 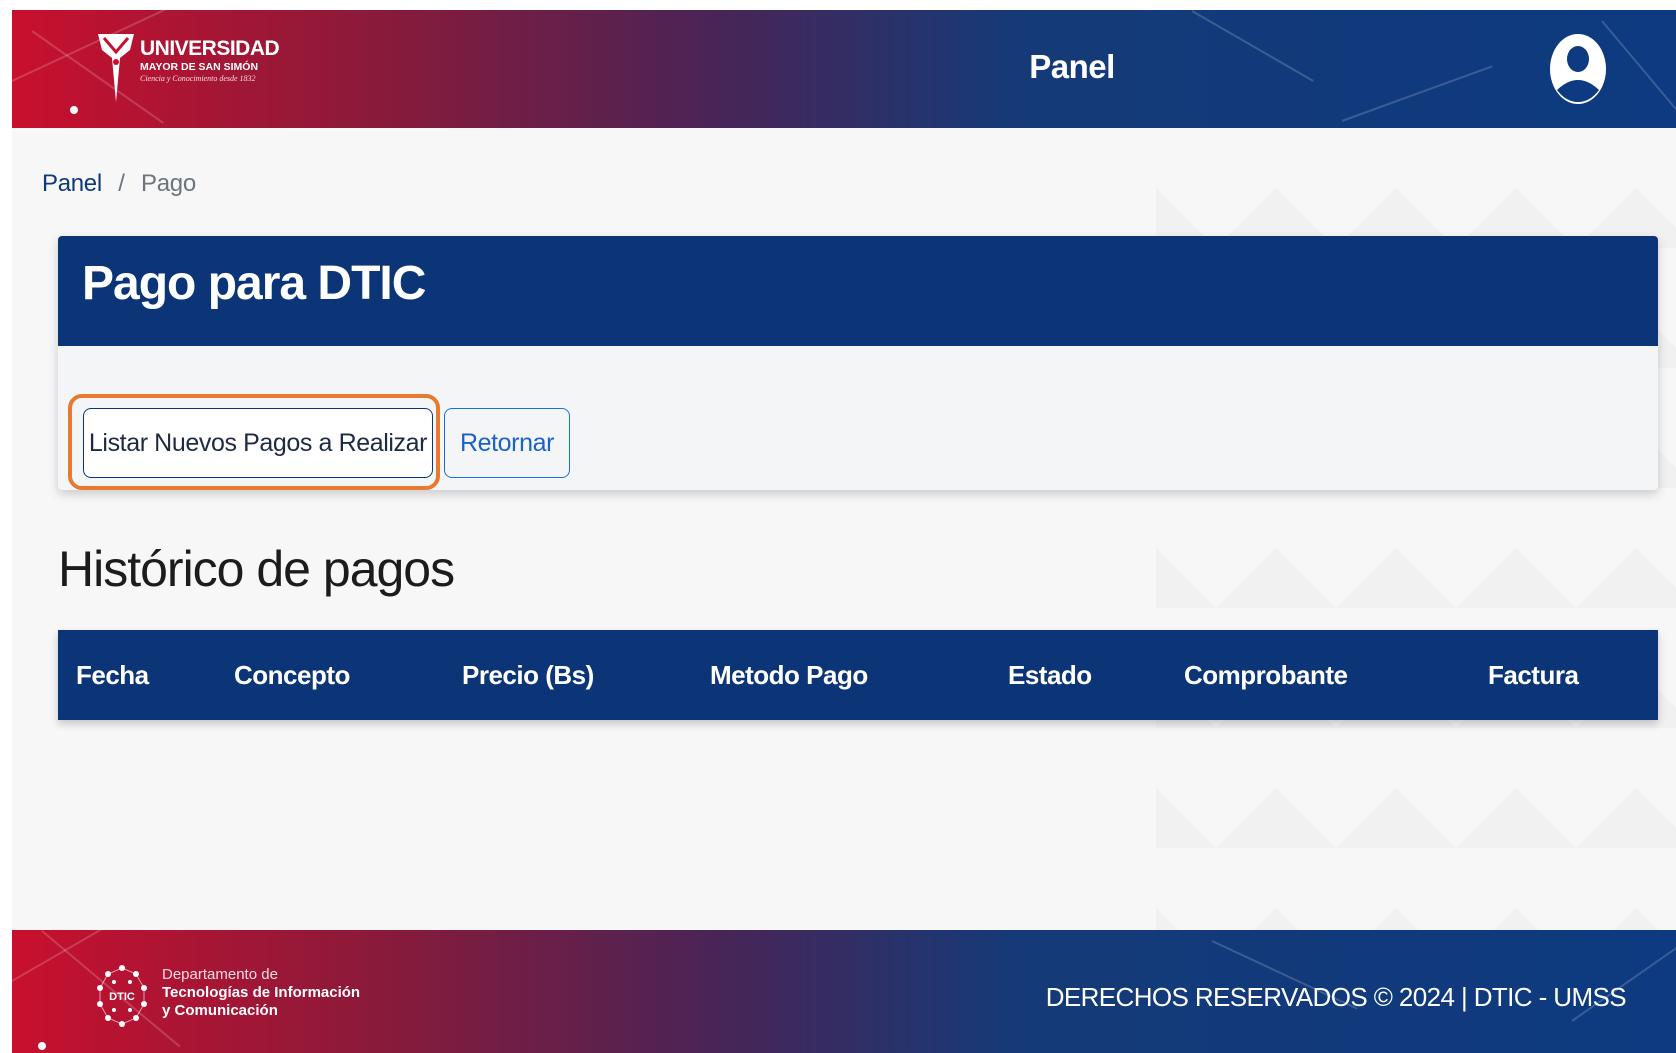 What do you see at coordinates (789, 675) in the screenshot?
I see `column-header-metodo-pago: Metodo Pago` at bounding box center [789, 675].